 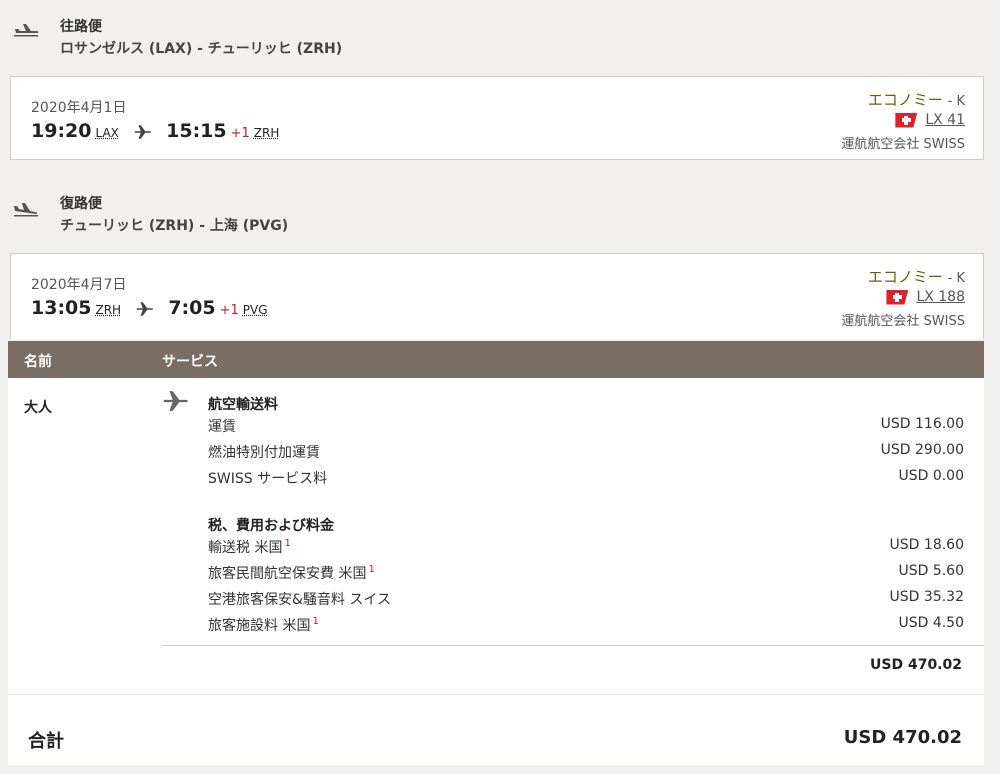 What do you see at coordinates (931, 476) in the screenshot?
I see `row-amount: USD 0.00` at bounding box center [931, 476].